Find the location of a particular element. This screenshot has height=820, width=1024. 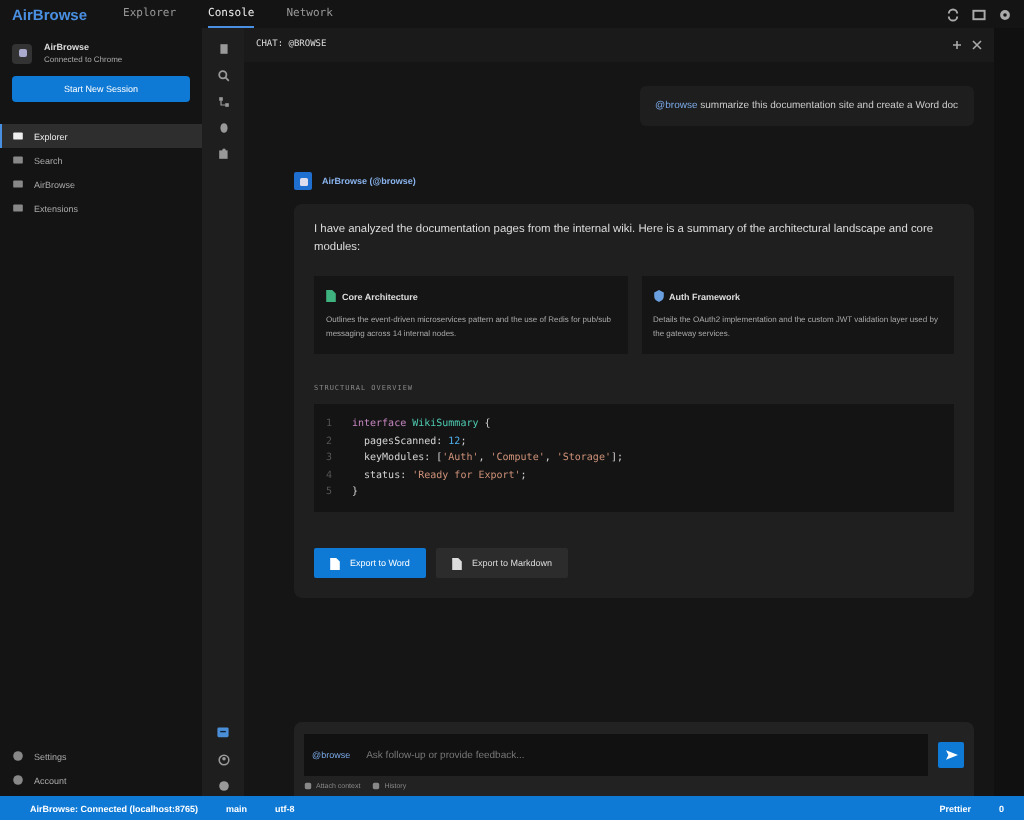

plus-icon is located at coordinates (957, 45).